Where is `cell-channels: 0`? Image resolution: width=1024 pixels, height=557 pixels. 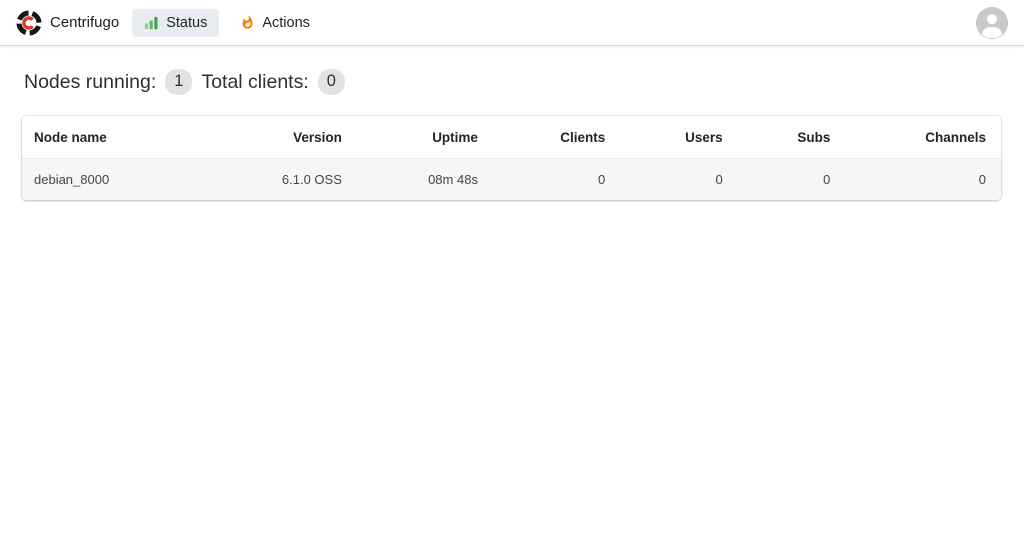
cell-channels: 0 is located at coordinates (982, 179).